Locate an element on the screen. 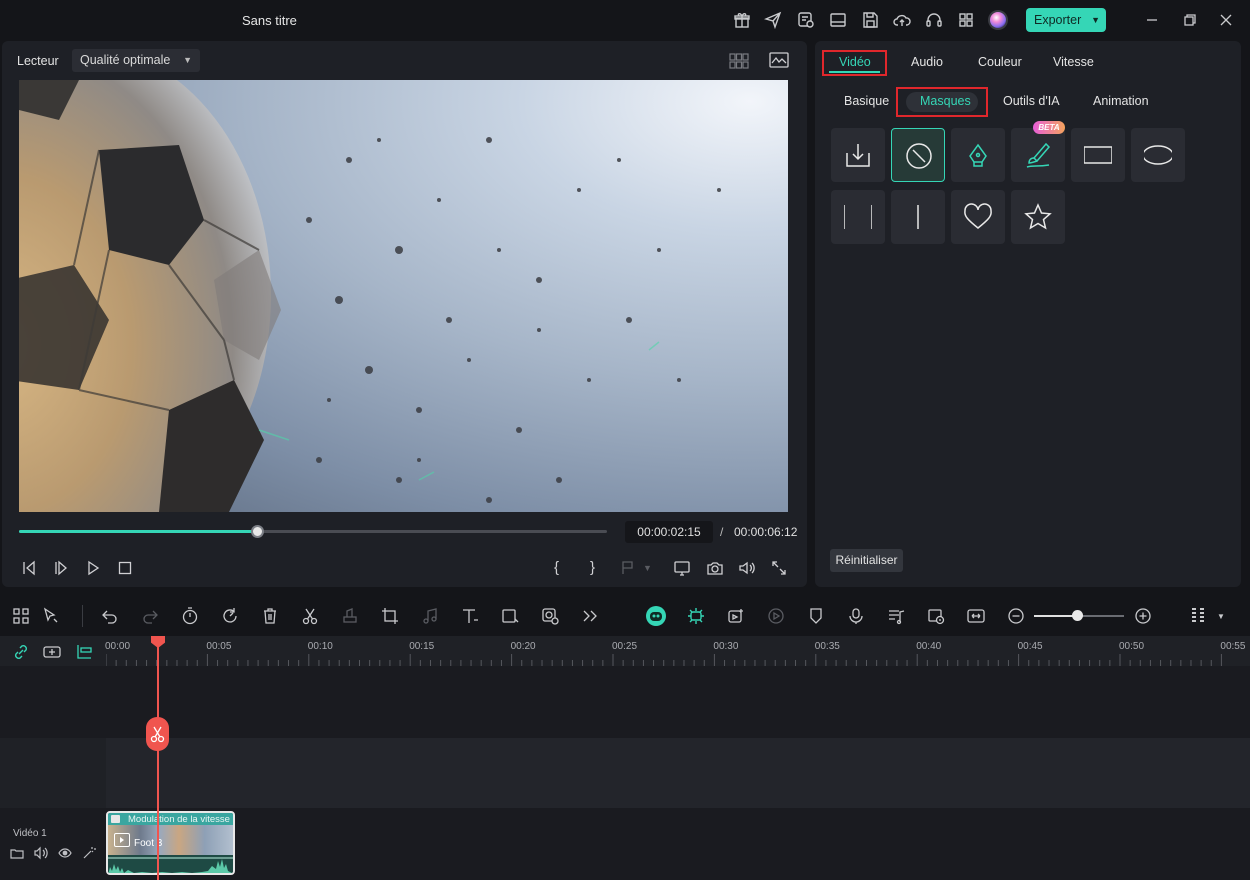 Image resolution: width=1250 pixels, height=880 pixels. mark-out-icon: } is located at coordinates (599, 568).